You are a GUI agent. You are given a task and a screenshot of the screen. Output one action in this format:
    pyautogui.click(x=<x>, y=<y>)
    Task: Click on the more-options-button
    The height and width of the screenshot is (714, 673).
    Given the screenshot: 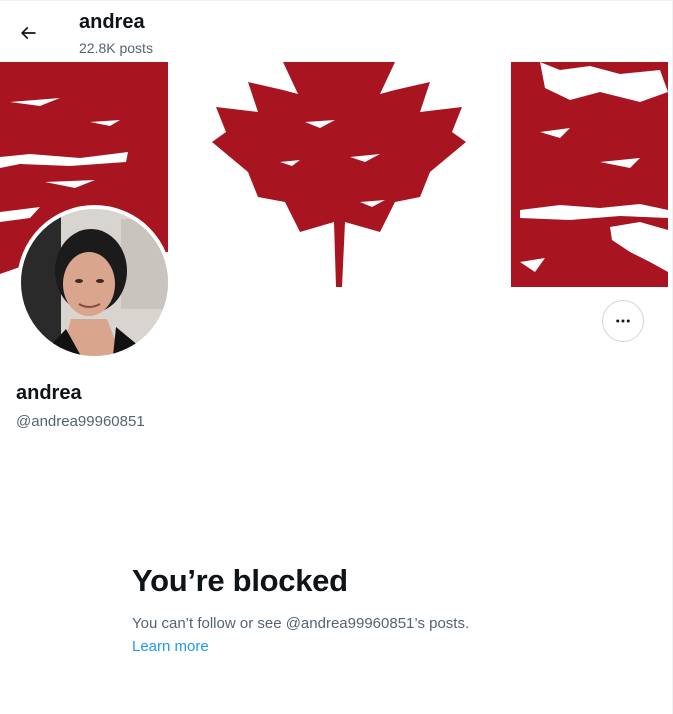 What is the action you would take?
    pyautogui.click(x=623, y=321)
    